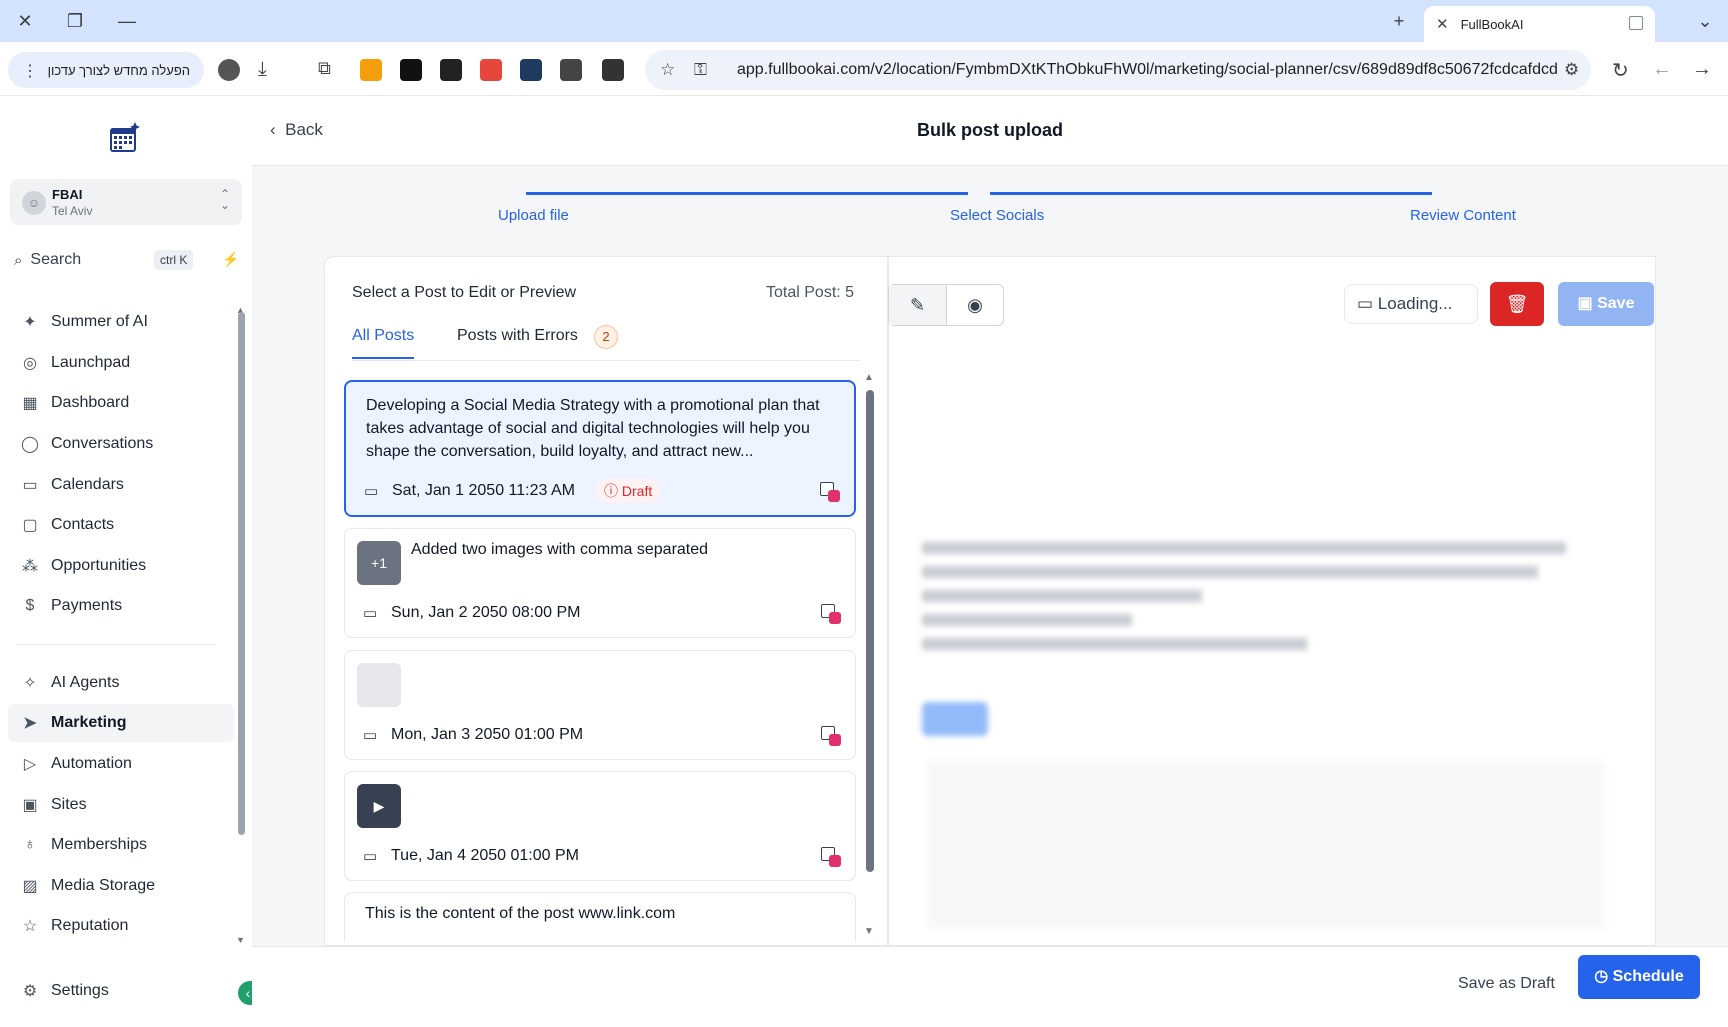 This screenshot has height=1027, width=1728. Describe the element at coordinates (1463, 215) in the screenshot. I see `step-review-content: Review Content` at that location.